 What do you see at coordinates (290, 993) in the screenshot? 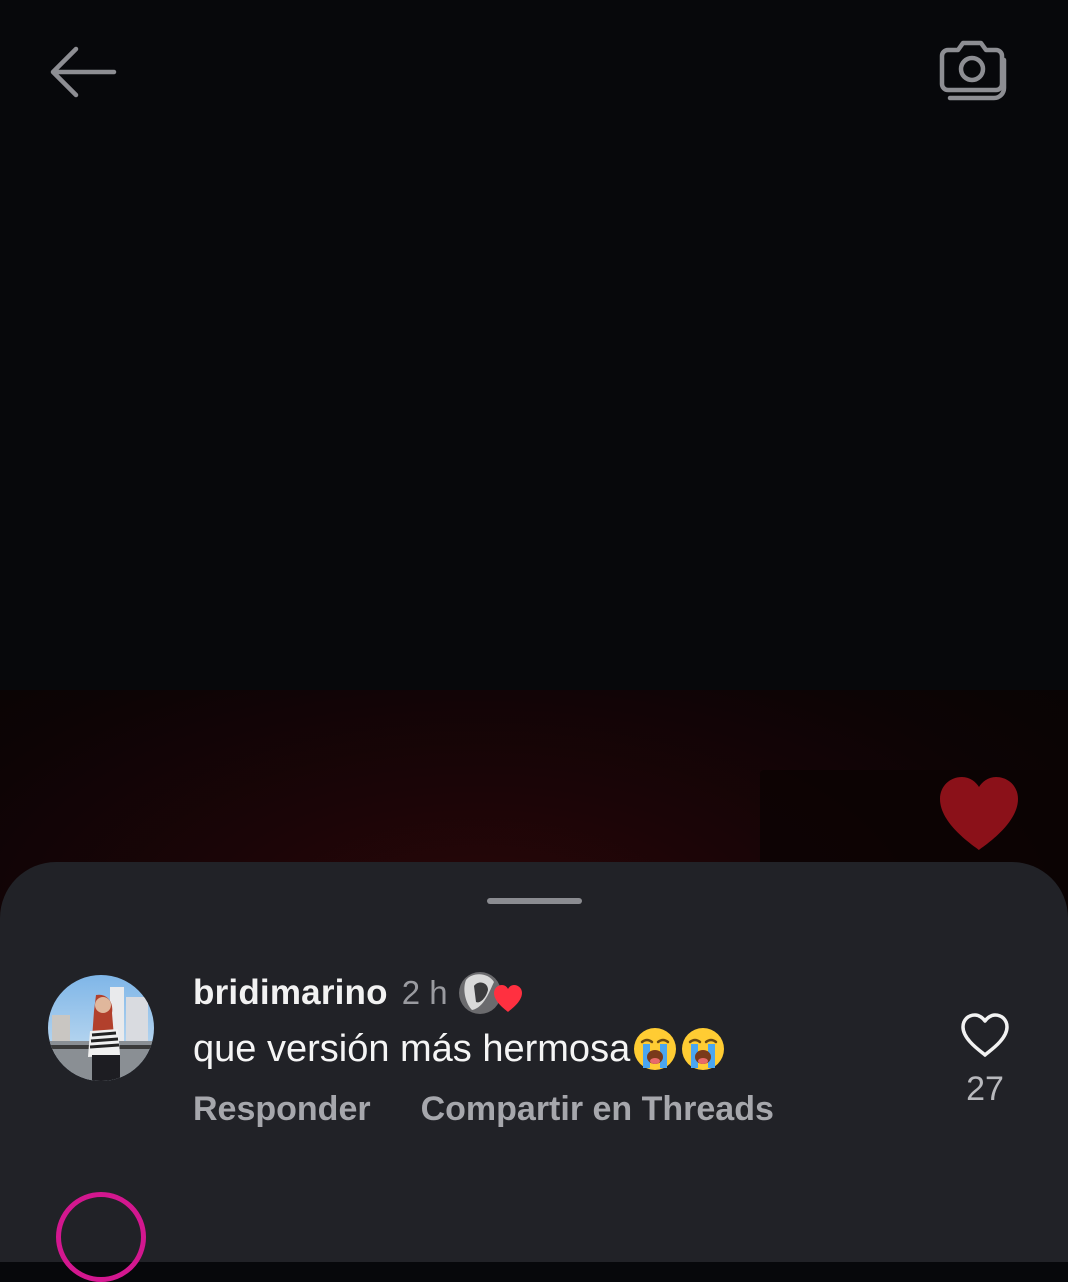
I see `comment-username: bridimarino` at bounding box center [290, 993].